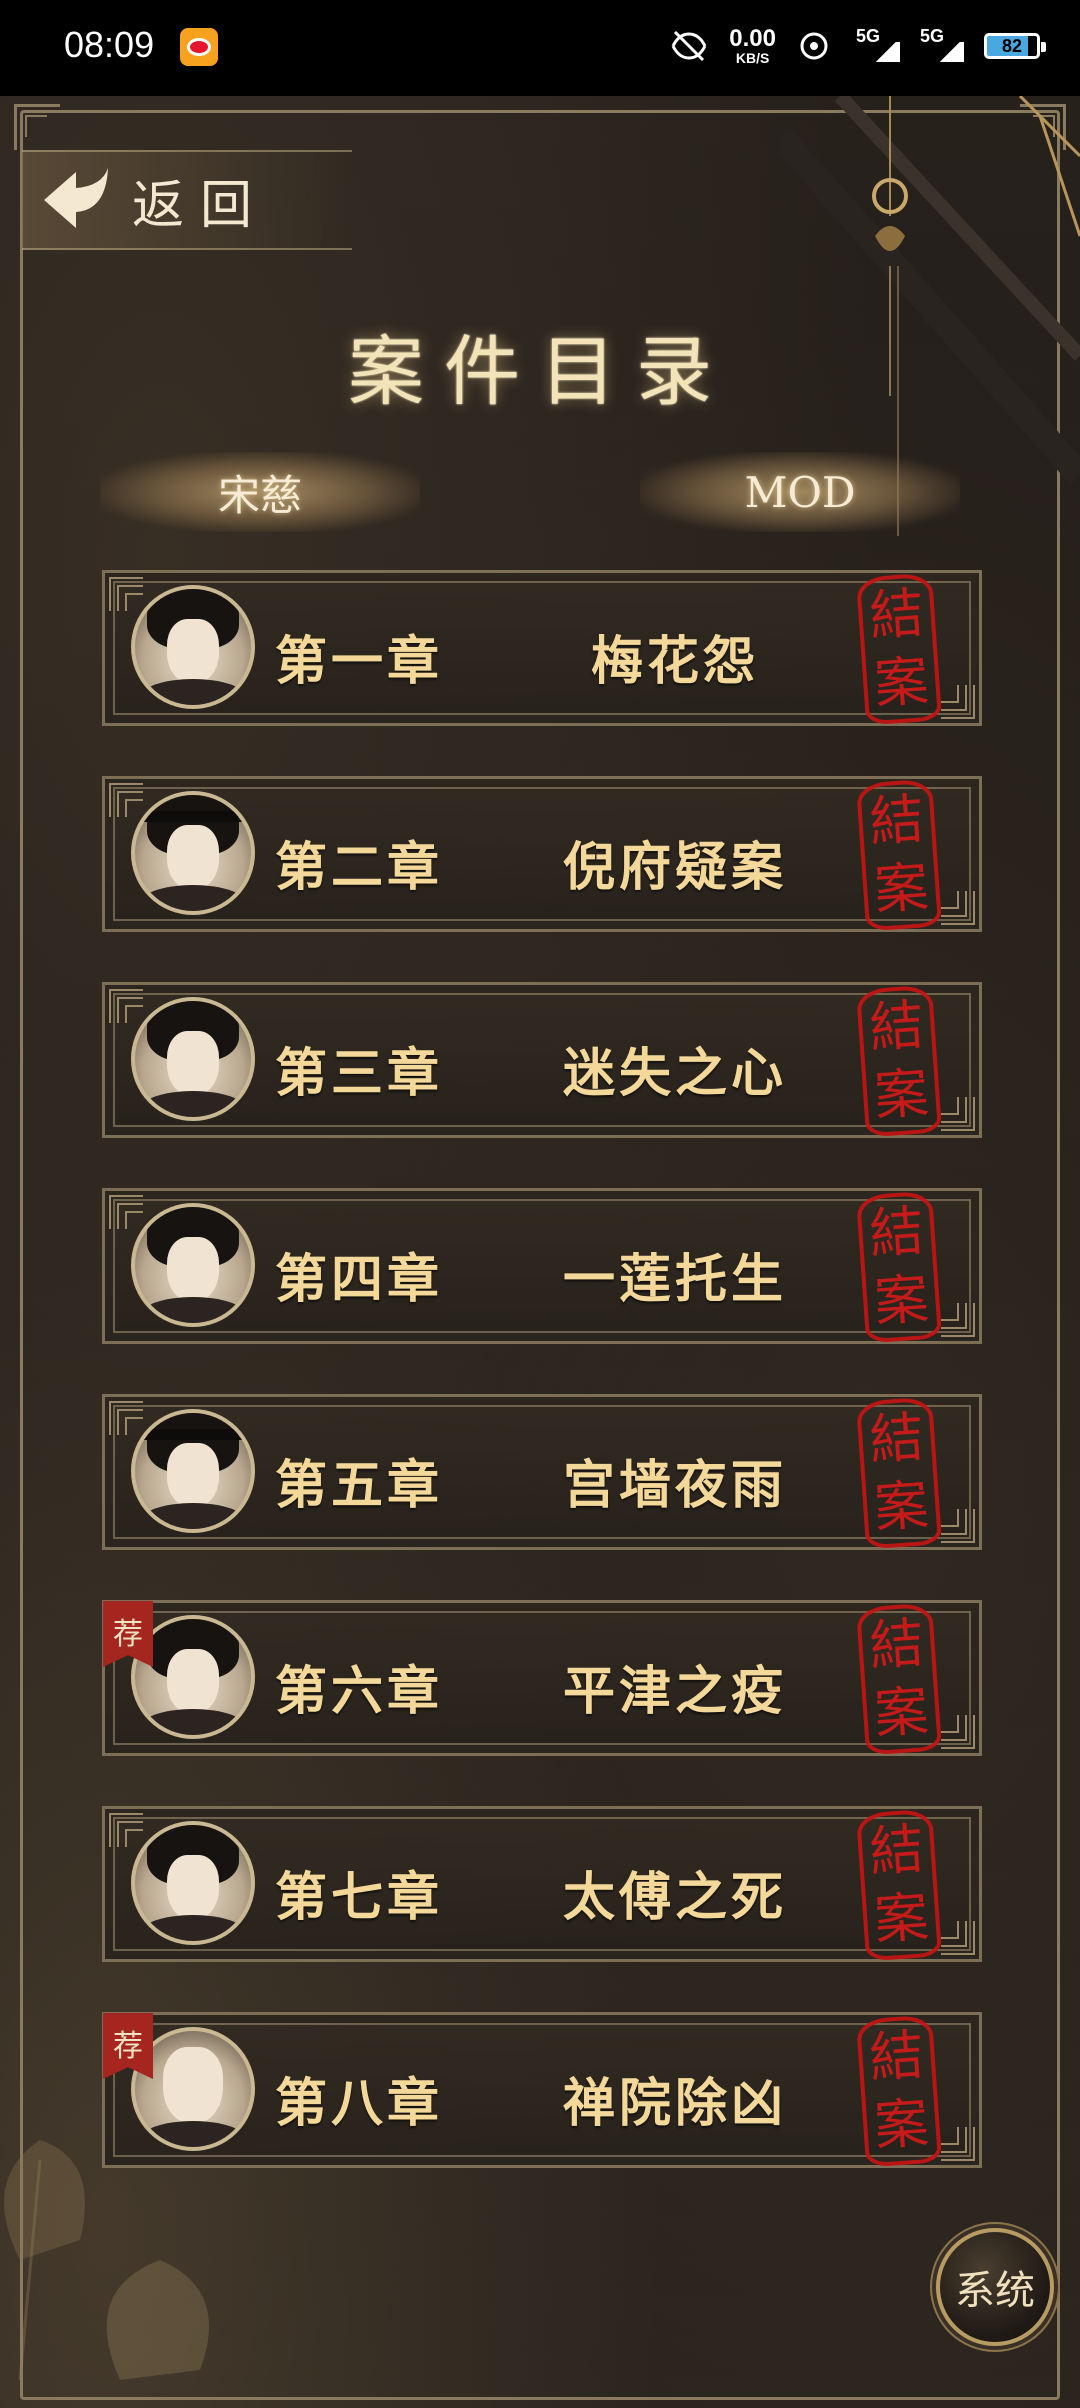 The width and height of the screenshot is (1080, 2408). Describe the element at coordinates (542, 854) in the screenshot. I see `chapter-card-2: 第二章 倪府疑案 結 案` at that location.